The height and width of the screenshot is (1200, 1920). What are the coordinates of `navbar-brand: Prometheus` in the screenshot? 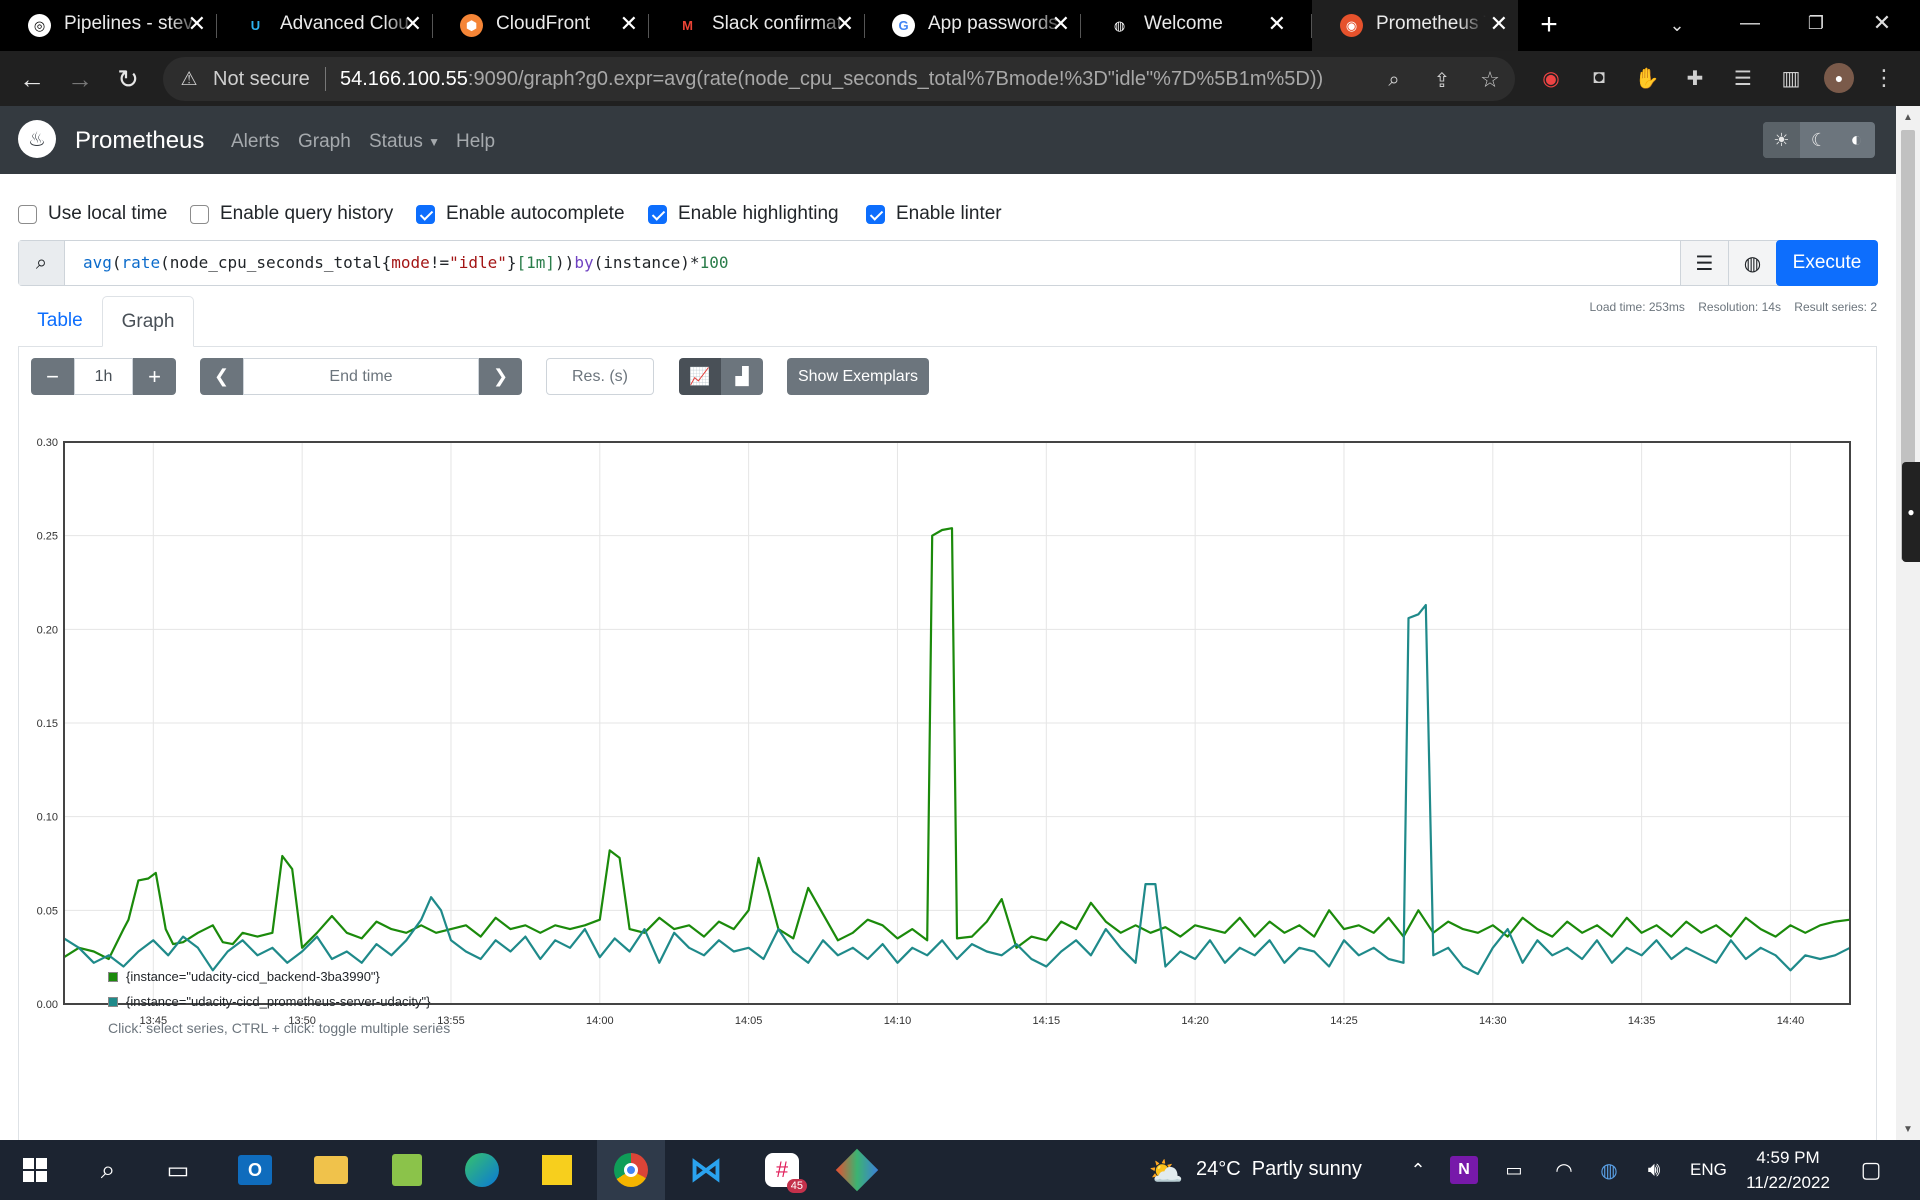 It's located at (139, 141).